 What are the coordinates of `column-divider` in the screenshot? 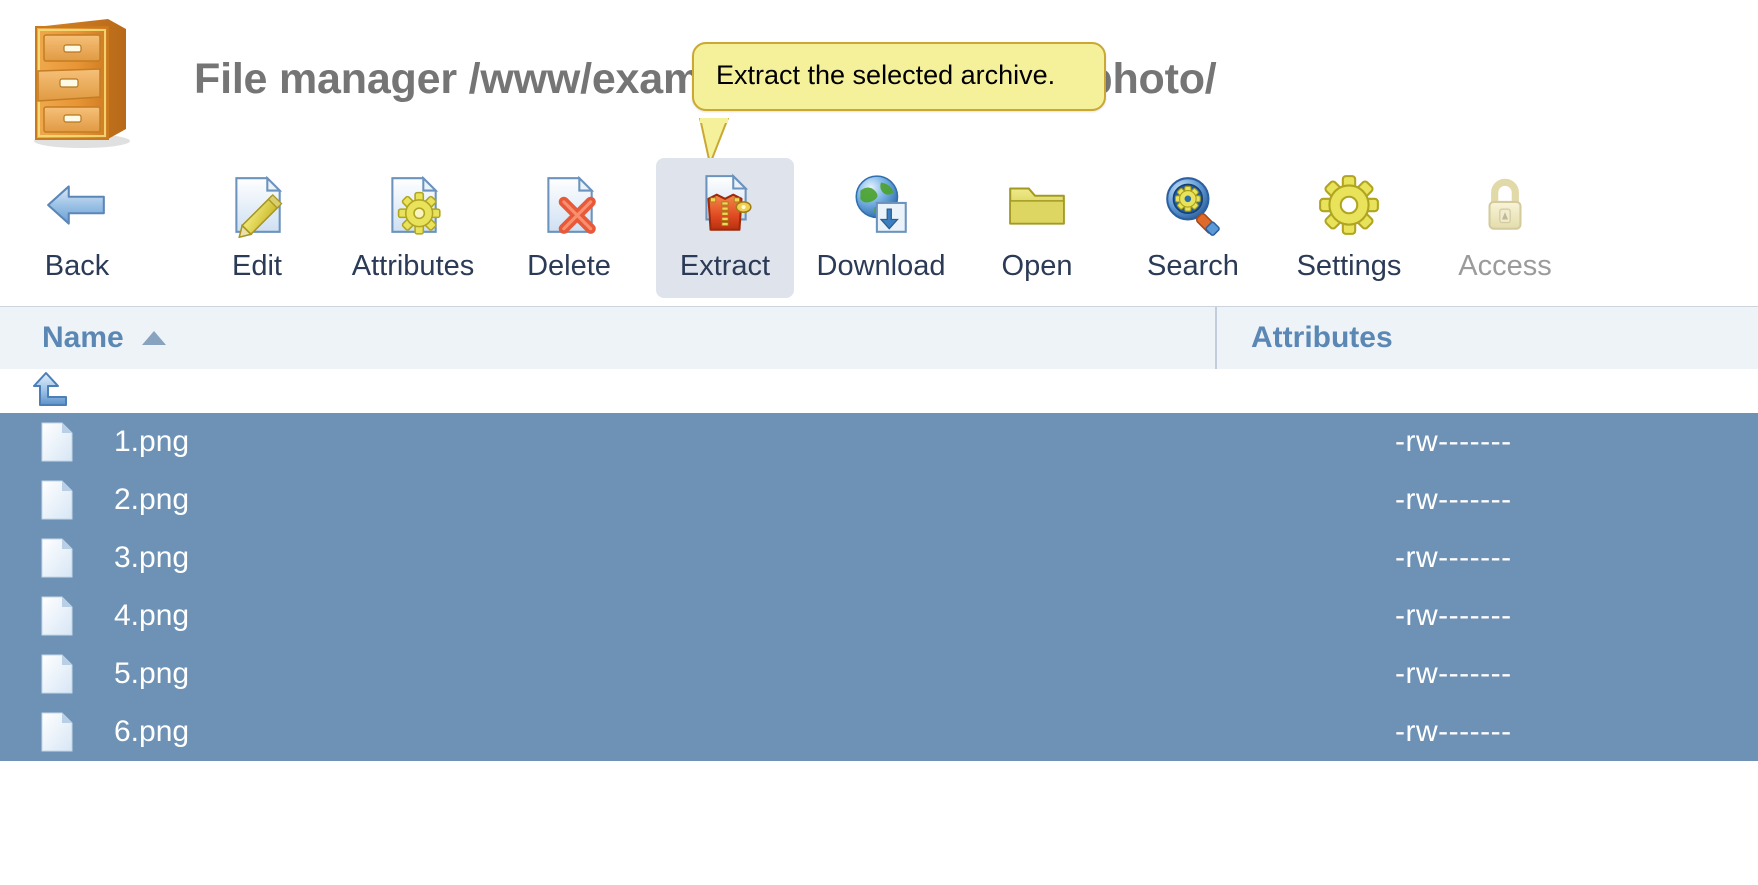 It's located at (1216, 338).